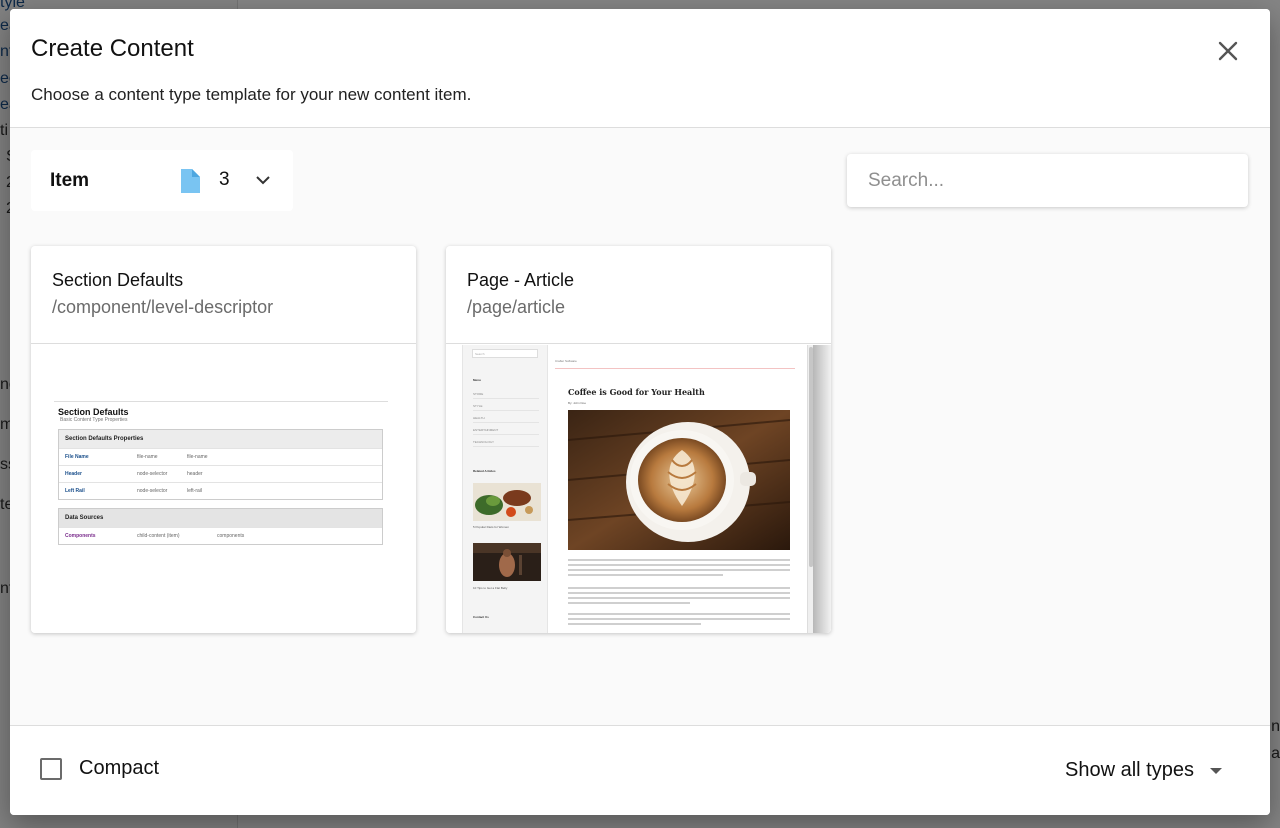 This screenshot has width=1280, height=828. I want to click on preview-panel-title: Data Sources, so click(220, 518).